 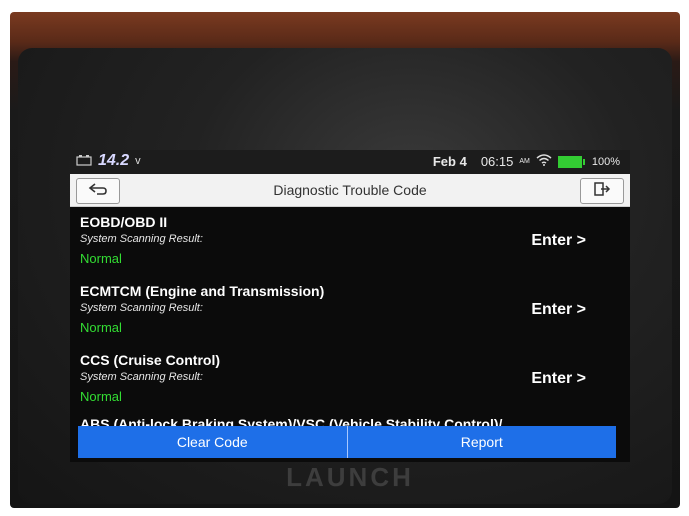 What do you see at coordinates (84, 161) in the screenshot?
I see `car-battery-icon` at bounding box center [84, 161].